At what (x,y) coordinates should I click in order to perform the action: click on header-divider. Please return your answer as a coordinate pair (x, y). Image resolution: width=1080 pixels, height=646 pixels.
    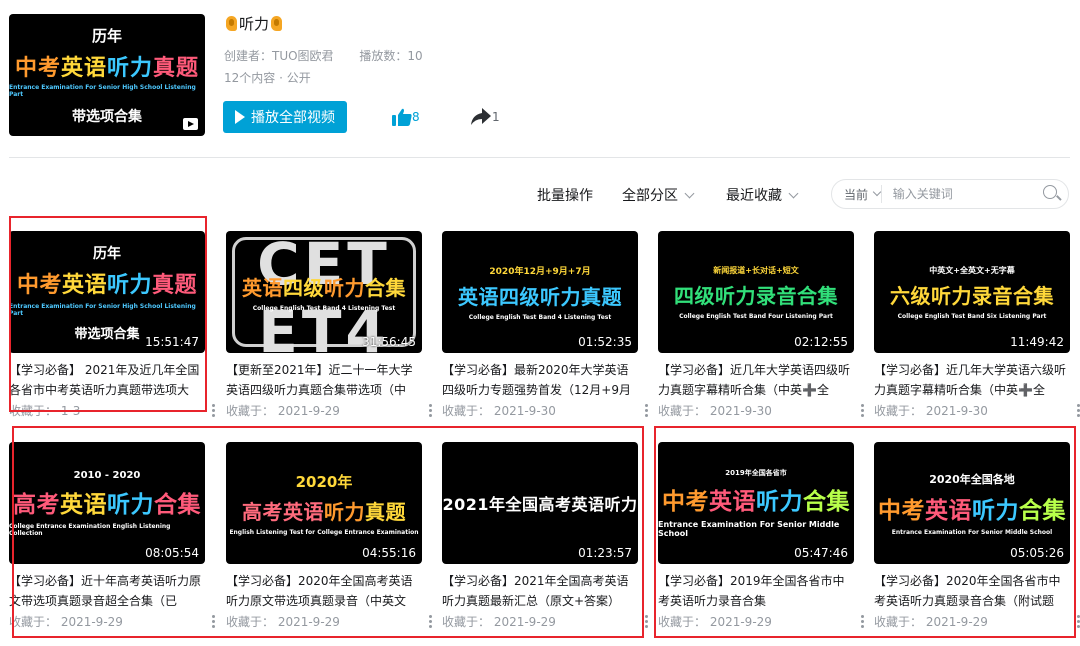
    Looking at the image, I should click on (539, 157).